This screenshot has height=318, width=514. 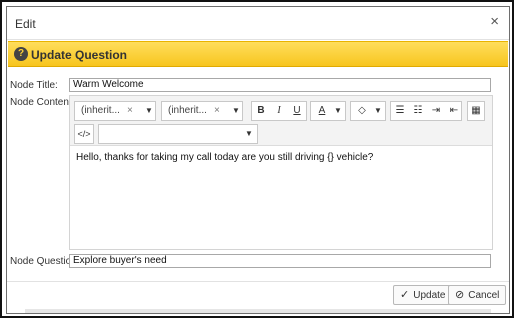 What do you see at coordinates (400, 111) in the screenshot?
I see `bulleted-list-icon: ☰` at bounding box center [400, 111].